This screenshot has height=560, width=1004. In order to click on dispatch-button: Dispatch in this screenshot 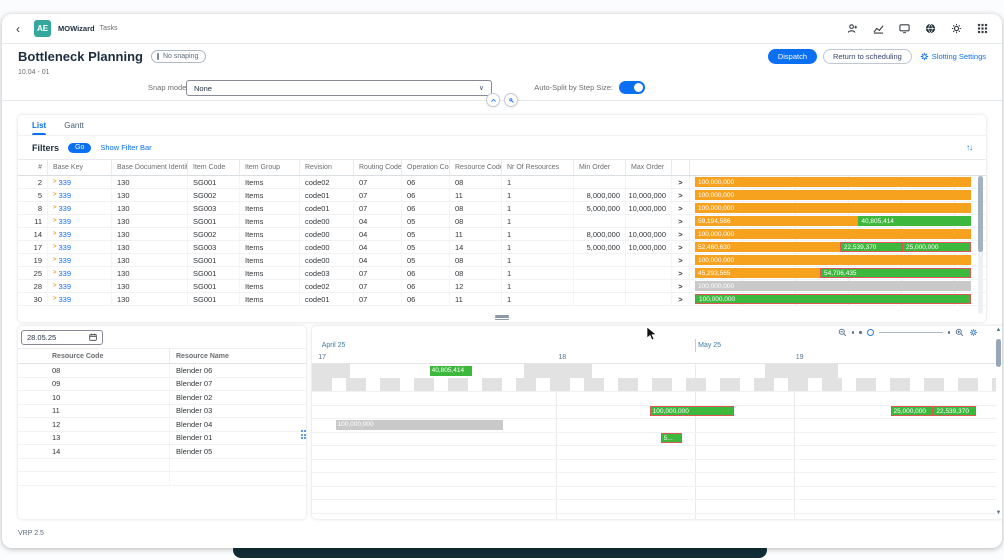, I will do `click(792, 56)`.